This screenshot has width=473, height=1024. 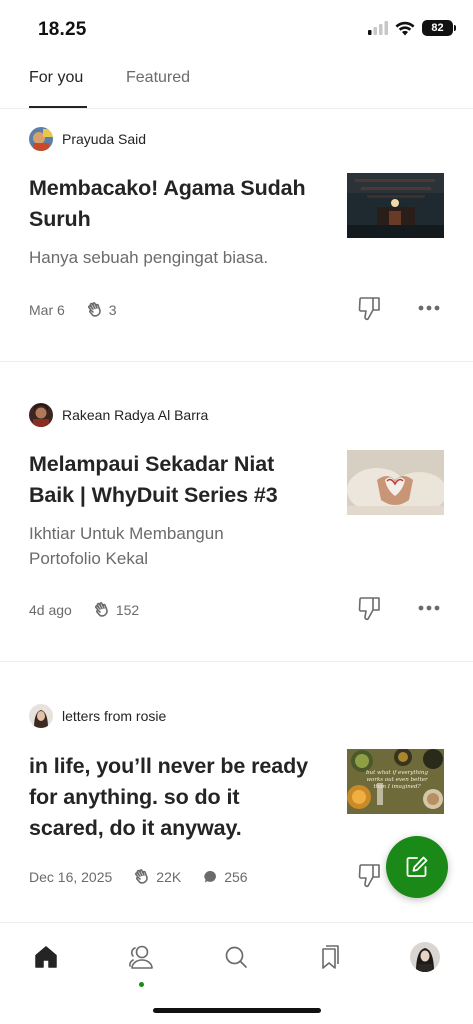 I want to click on following-indicator-dot, so click(x=141, y=984).